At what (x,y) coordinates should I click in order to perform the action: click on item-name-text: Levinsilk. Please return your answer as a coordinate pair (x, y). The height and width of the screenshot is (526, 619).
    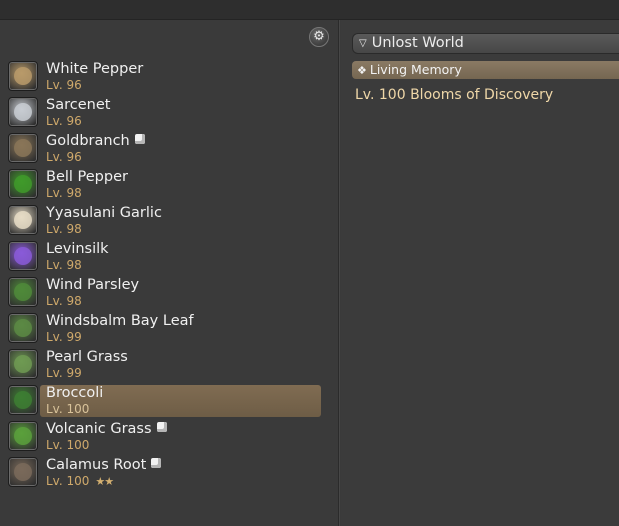
    Looking at the image, I should click on (77, 249).